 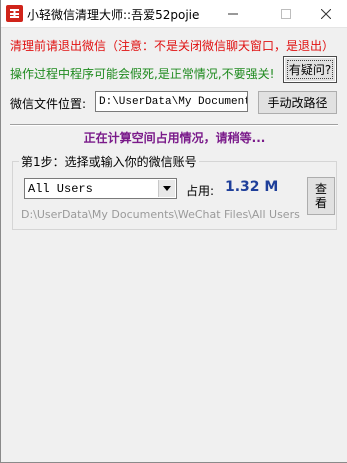 I want to click on view-button-label-1: 查, so click(x=320, y=189).